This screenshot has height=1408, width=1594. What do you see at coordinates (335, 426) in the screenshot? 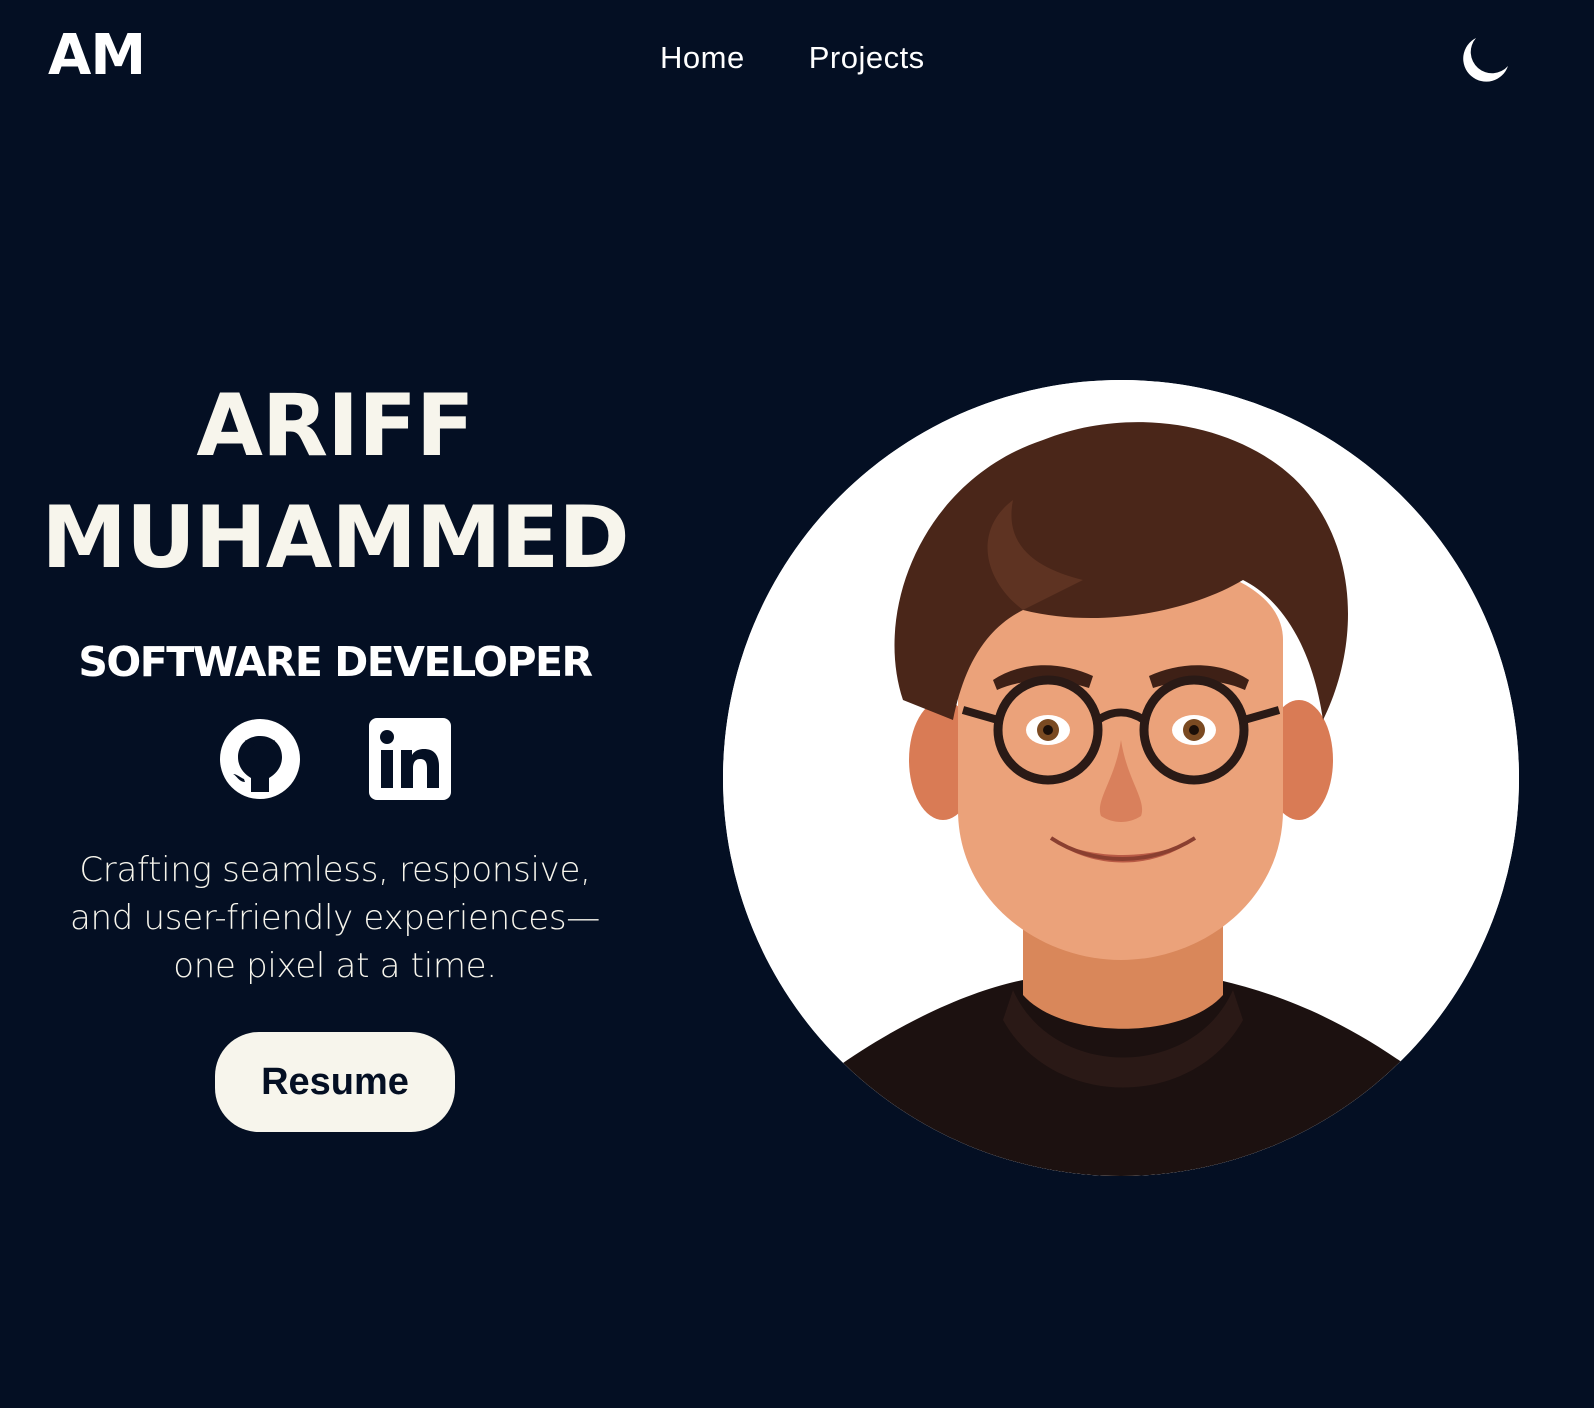
I see `hero-name-first: ARIFF` at bounding box center [335, 426].